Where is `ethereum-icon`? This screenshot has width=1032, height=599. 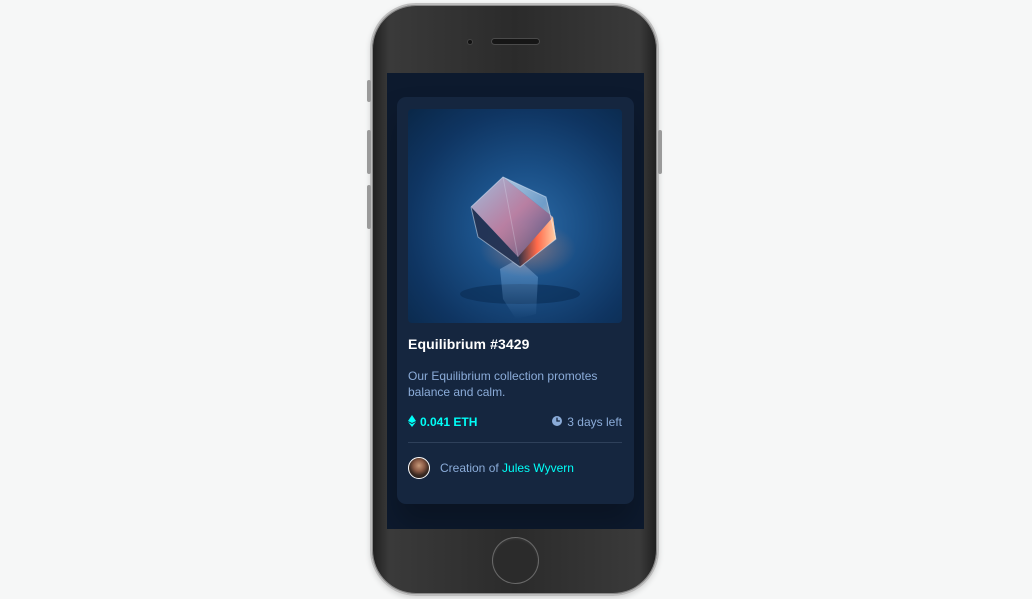
ethereum-icon is located at coordinates (412, 422).